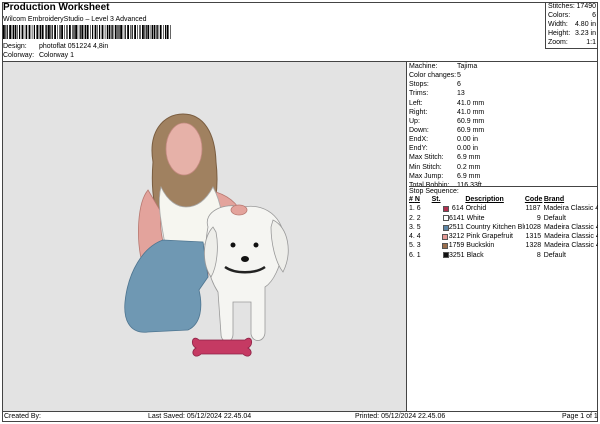 The width and height of the screenshot is (600, 424). What do you see at coordinates (443, 66) in the screenshot?
I see `info-machine: Machine: Tajima` at bounding box center [443, 66].